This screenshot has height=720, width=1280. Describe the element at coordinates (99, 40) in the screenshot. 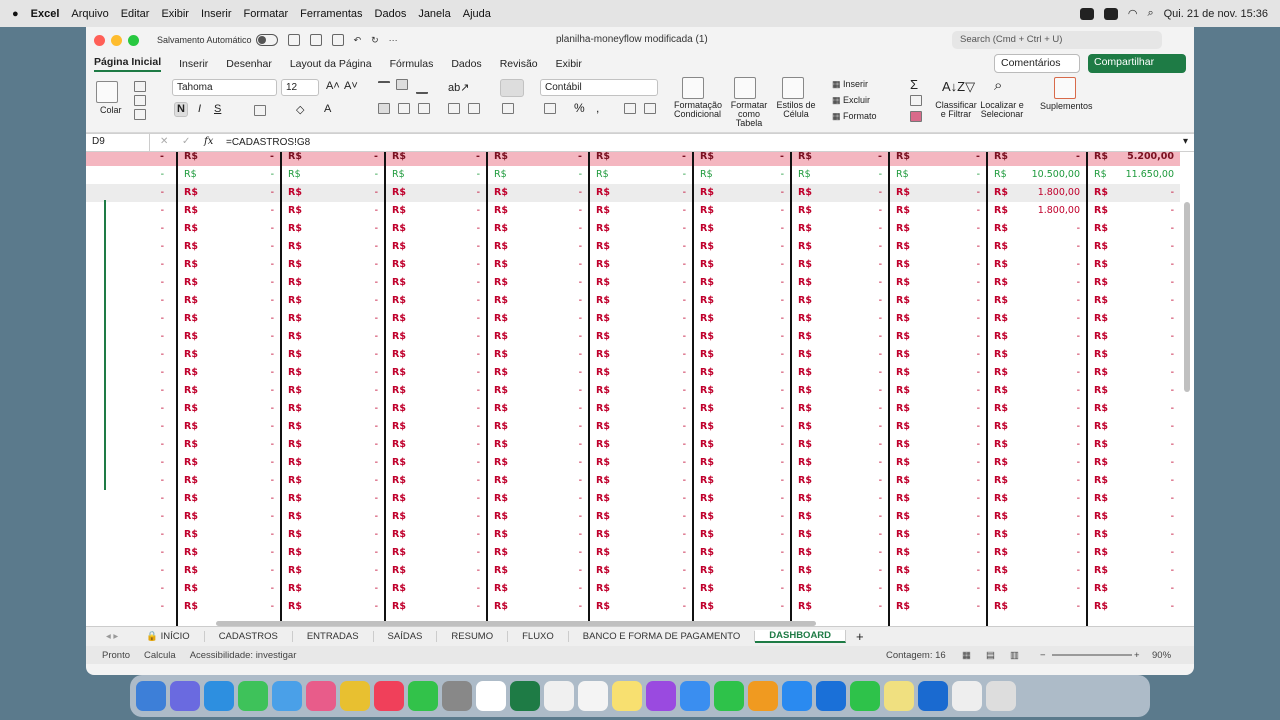

I see `close-icon` at that location.